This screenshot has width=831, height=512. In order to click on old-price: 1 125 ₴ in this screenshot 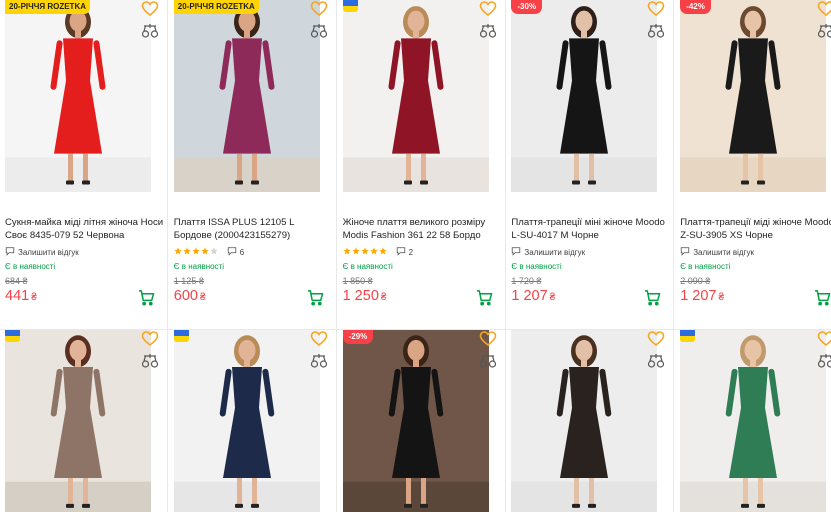, I will do `click(188, 281)`.